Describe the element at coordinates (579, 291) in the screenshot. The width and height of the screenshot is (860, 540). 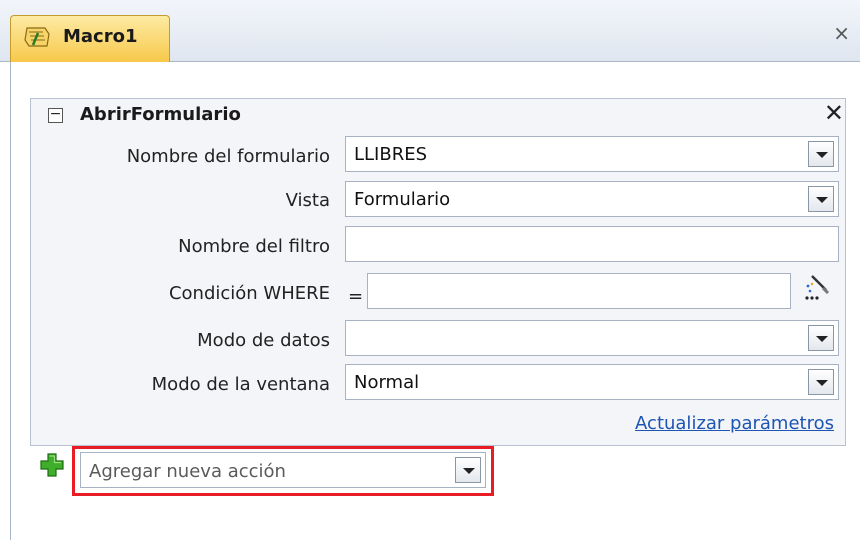
I see `where-condition-field` at that location.